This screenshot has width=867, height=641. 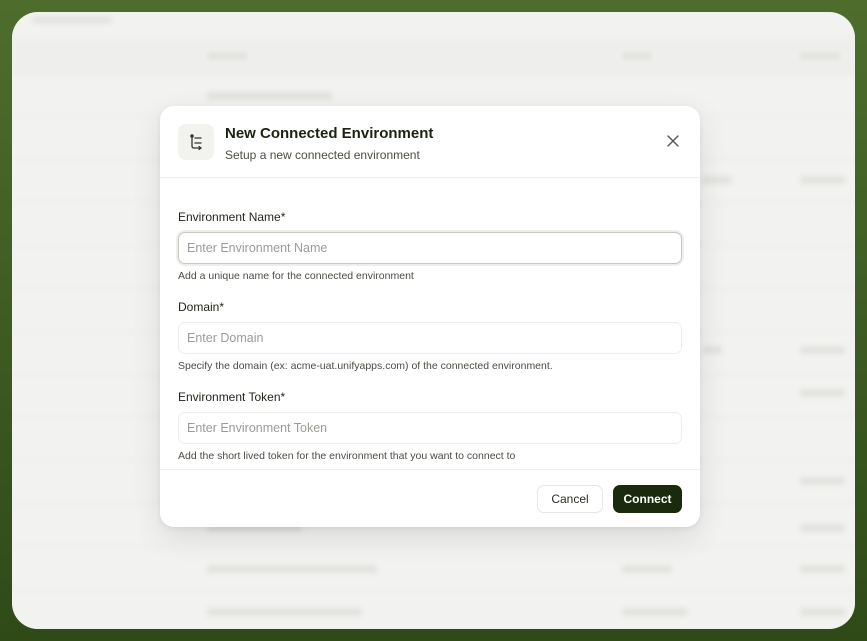 I want to click on close-button, so click(x=673, y=141).